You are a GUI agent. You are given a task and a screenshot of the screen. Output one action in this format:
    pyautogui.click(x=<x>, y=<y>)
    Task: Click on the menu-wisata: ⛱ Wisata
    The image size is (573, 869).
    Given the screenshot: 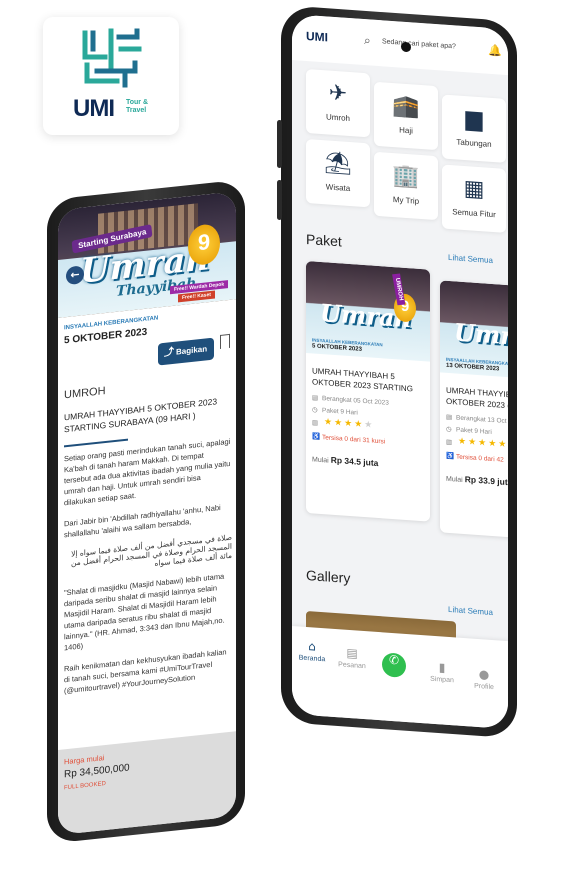 What is the action you would take?
    pyautogui.click(x=338, y=173)
    